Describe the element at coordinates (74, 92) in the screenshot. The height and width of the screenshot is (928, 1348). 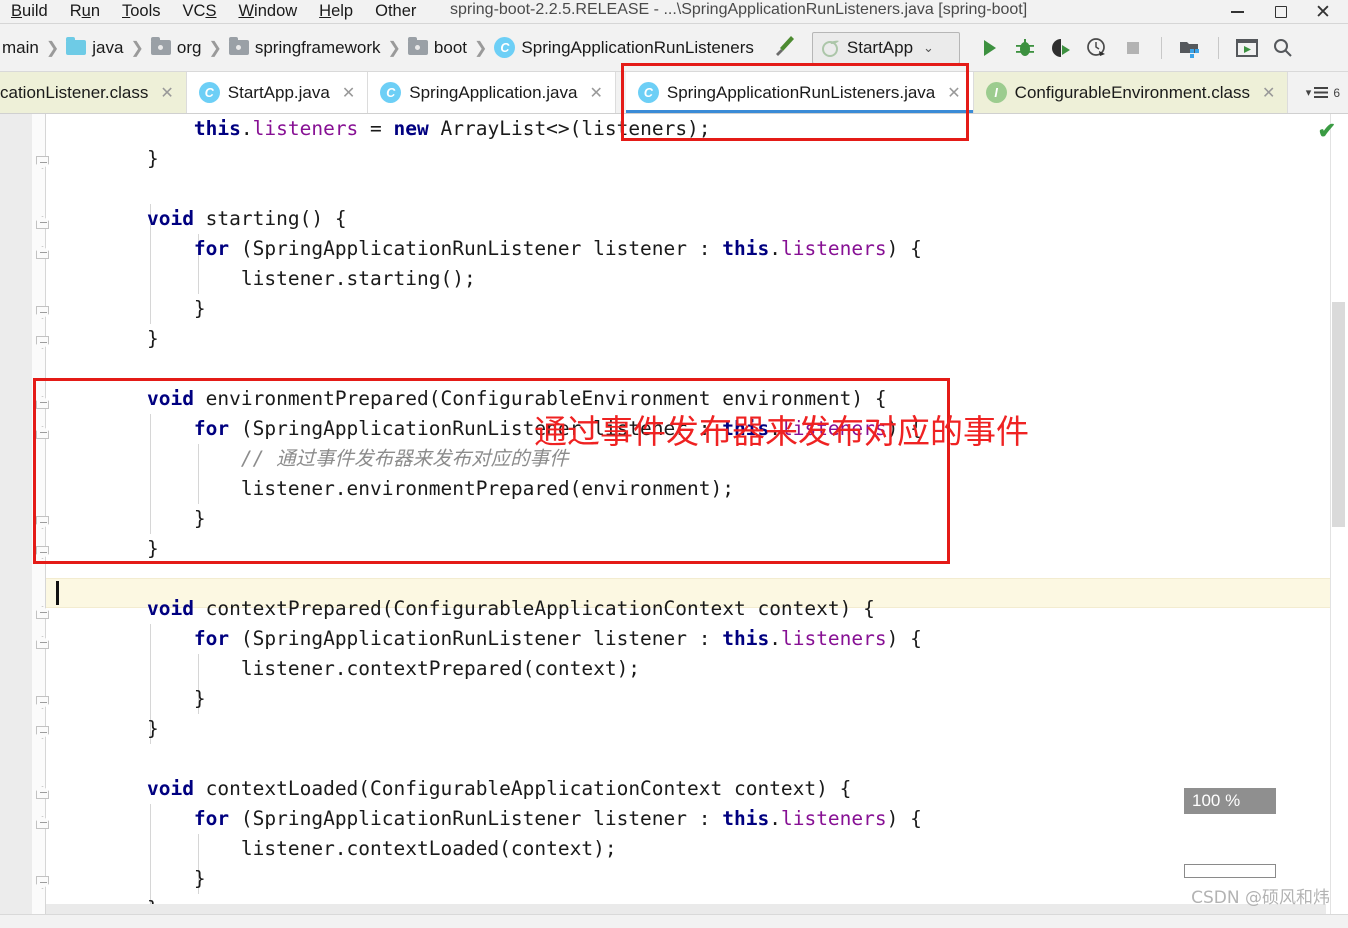
I see `tab-label: cationListener.class` at that location.